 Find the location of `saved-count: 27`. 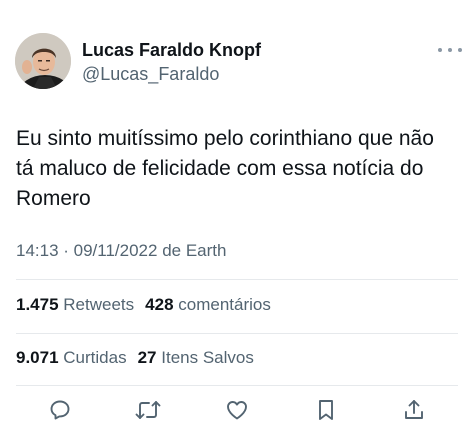

saved-count: 27 is located at coordinates (147, 357).